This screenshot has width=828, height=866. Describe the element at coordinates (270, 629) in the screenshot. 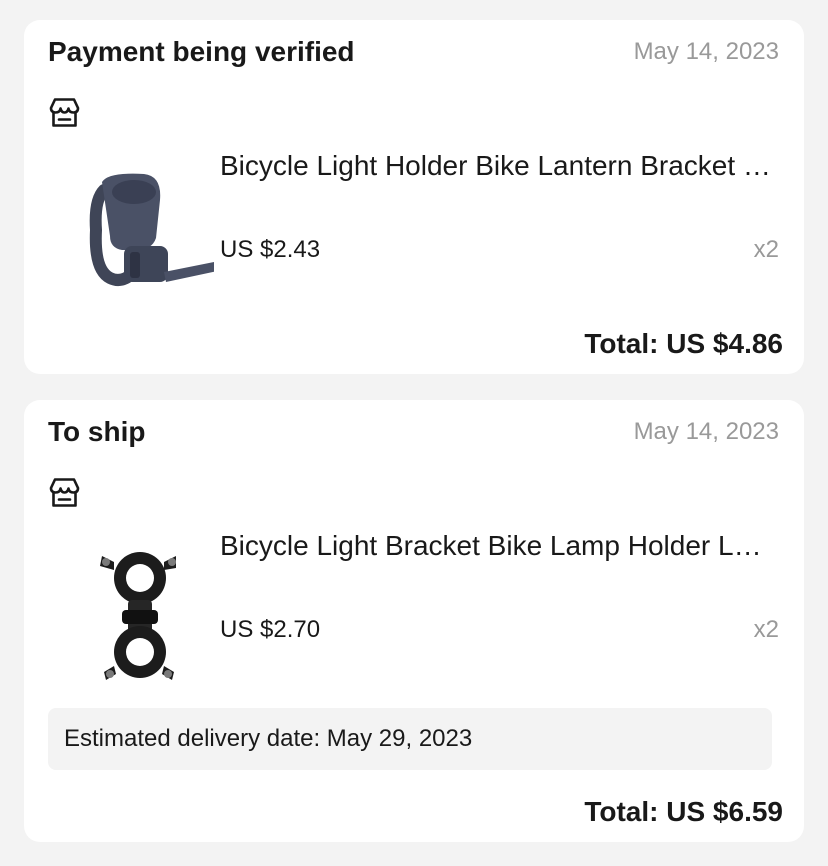

I see `product-price: US $2.70` at that location.